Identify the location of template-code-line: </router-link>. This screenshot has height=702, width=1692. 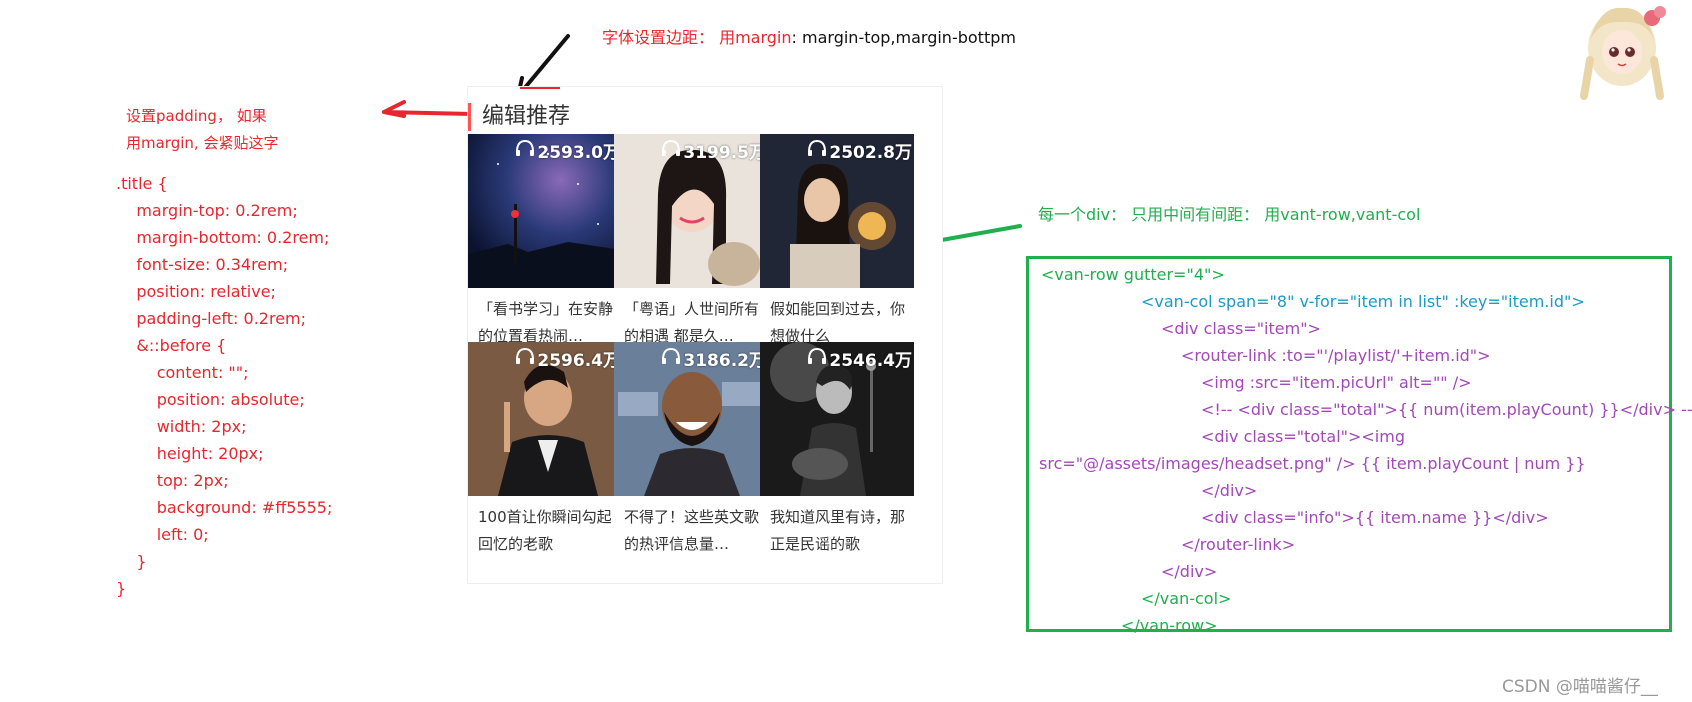
(1238, 544).